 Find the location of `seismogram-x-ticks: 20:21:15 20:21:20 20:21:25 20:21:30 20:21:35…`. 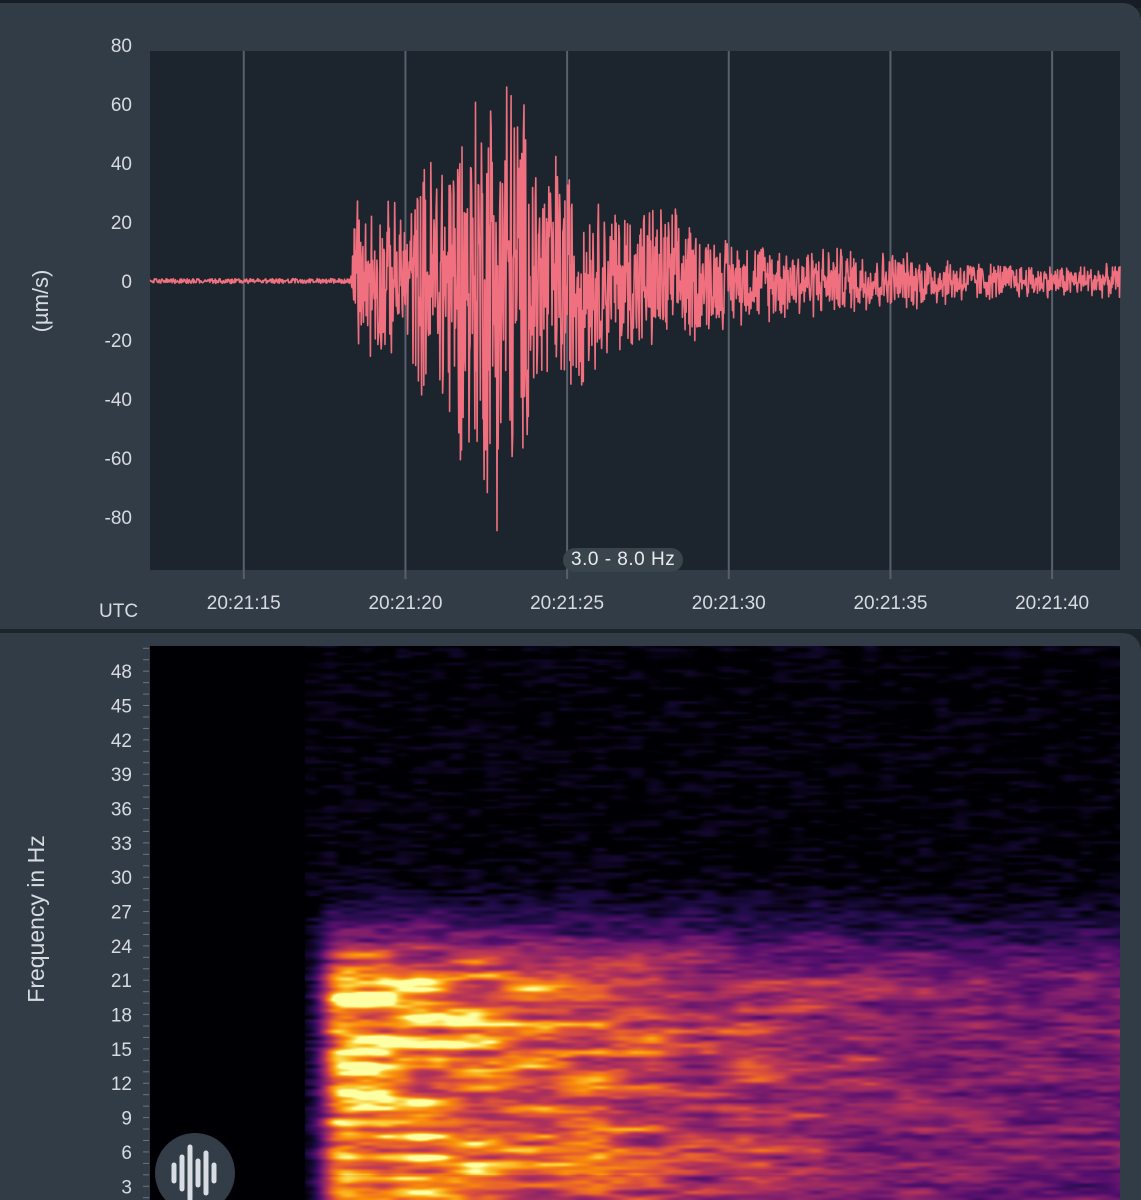

seismogram-x-ticks: 20:21:15 20:21:20 20:21:25 20:21:30 20:21:35… is located at coordinates (648, 592).